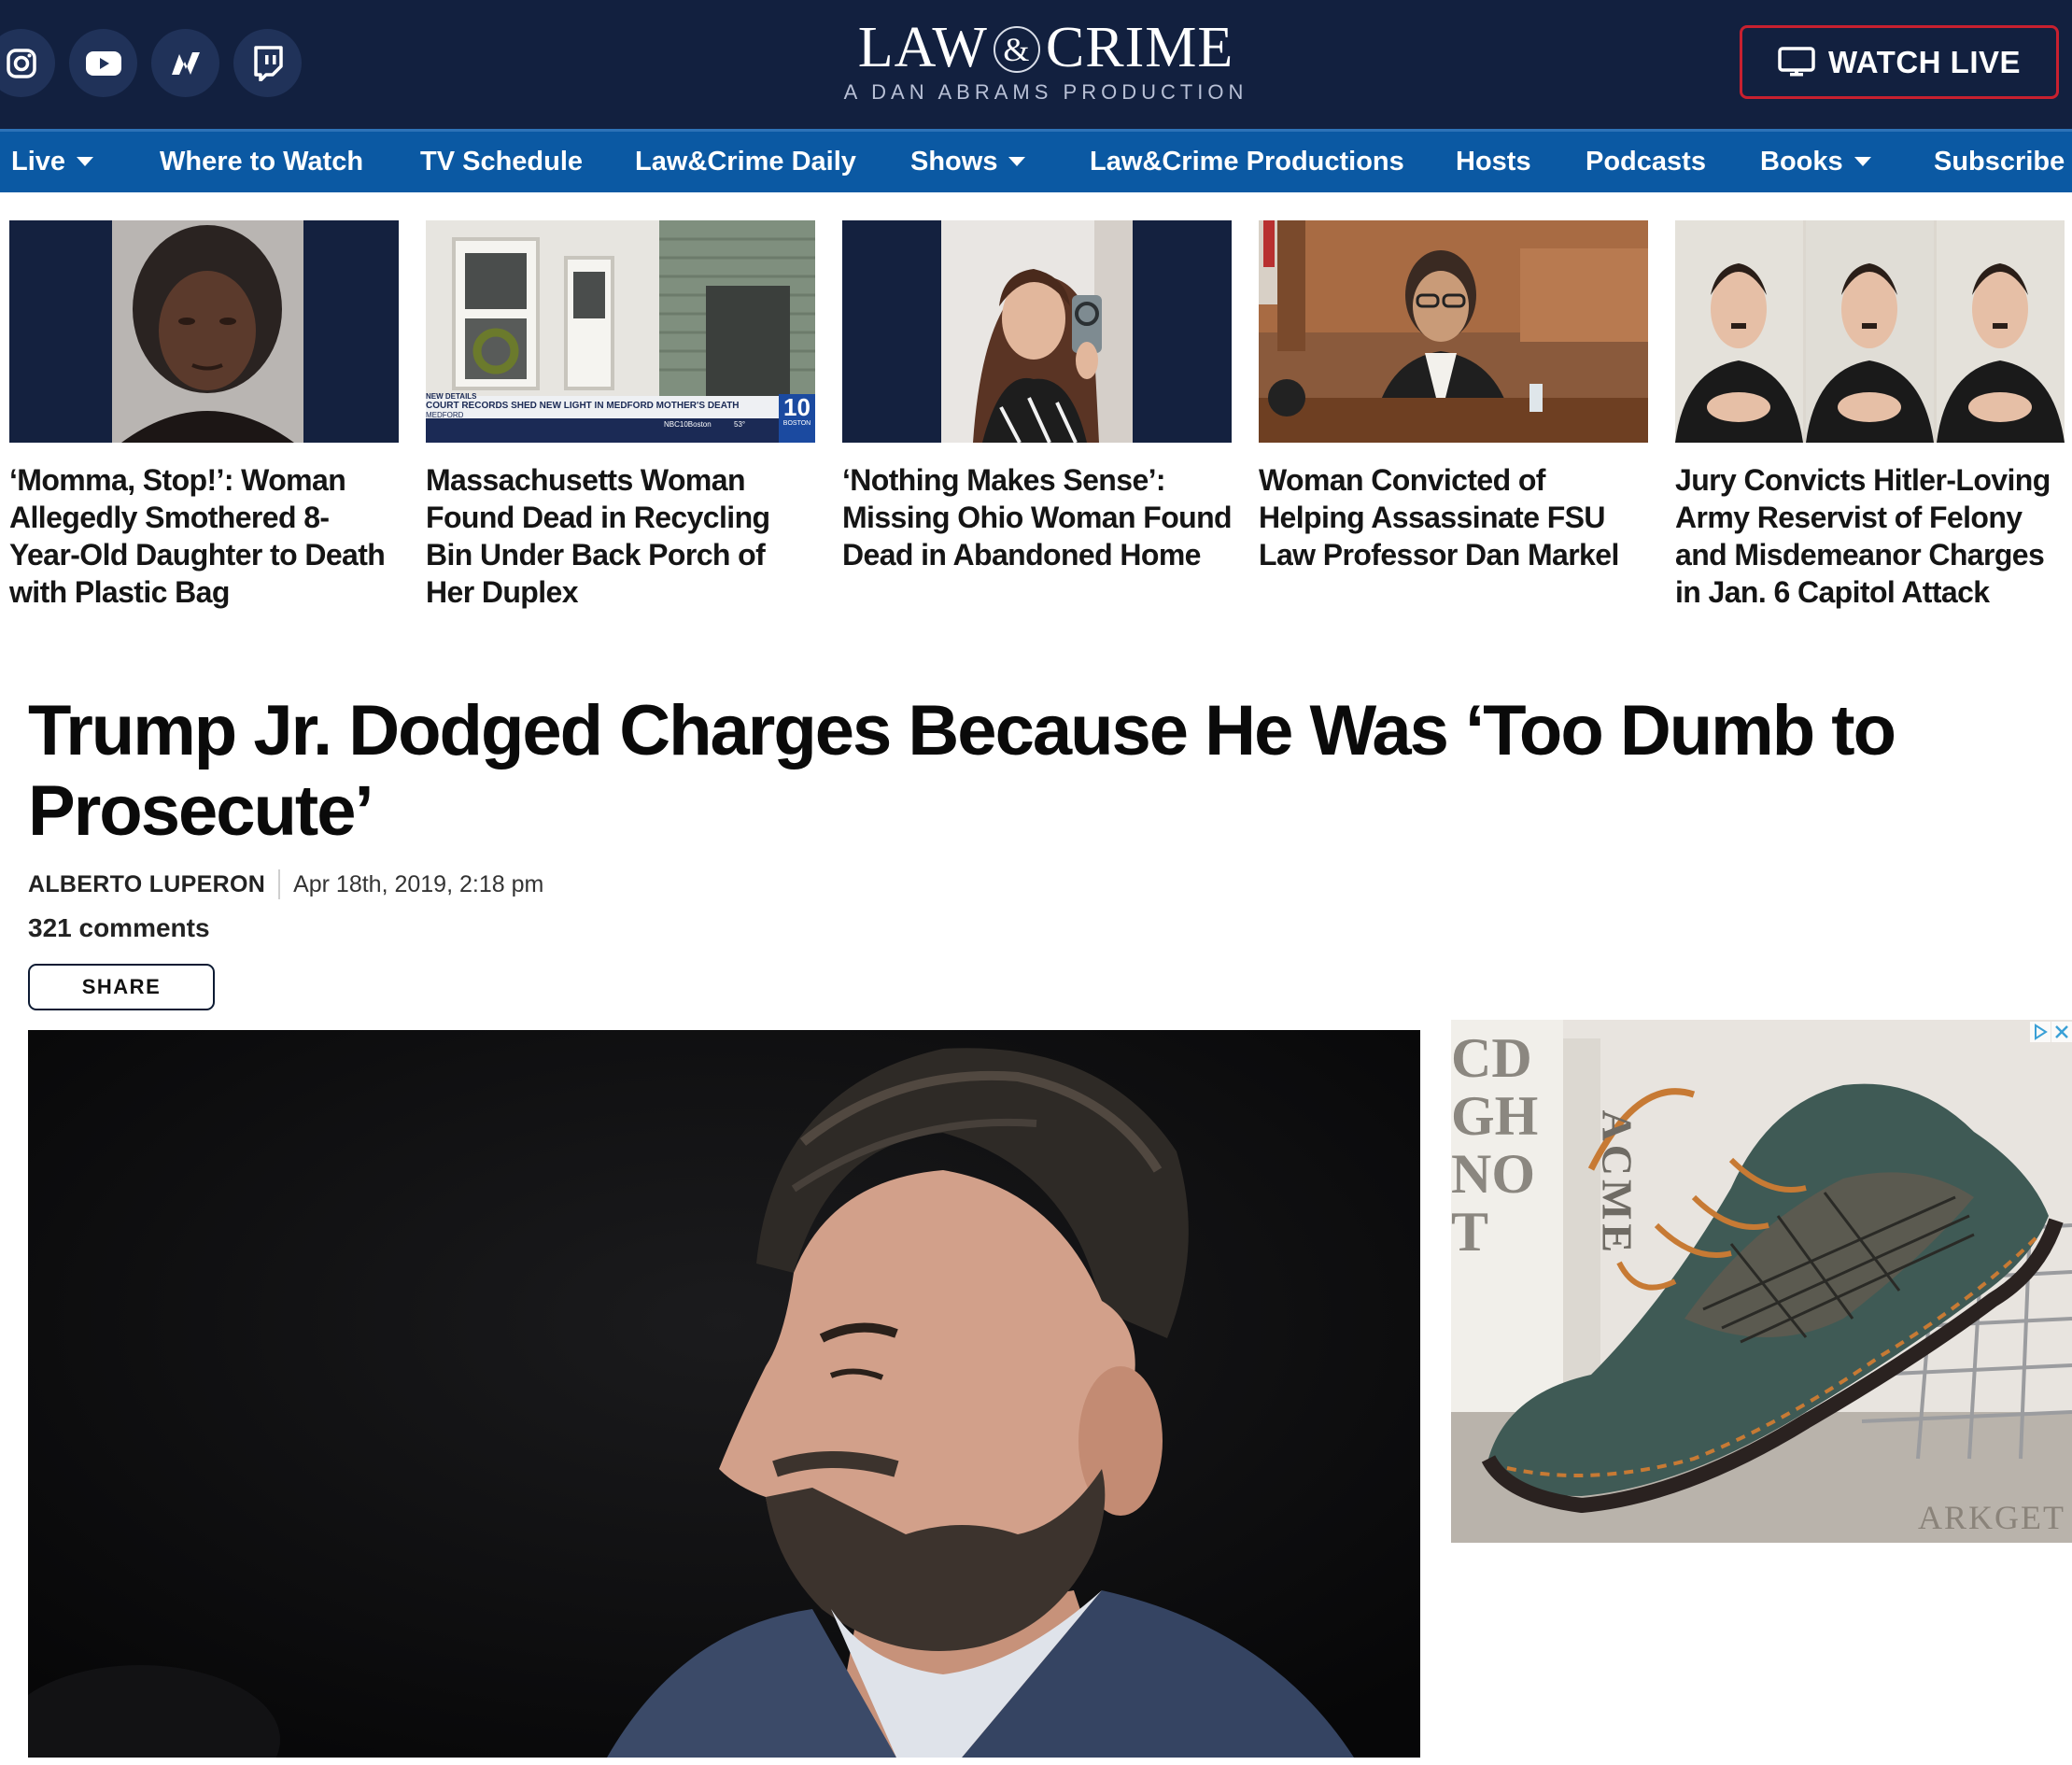 This screenshot has width=2072, height=1765. Describe the element at coordinates (1992, 1517) in the screenshot. I see `ad-watermark: ARKGET` at that location.